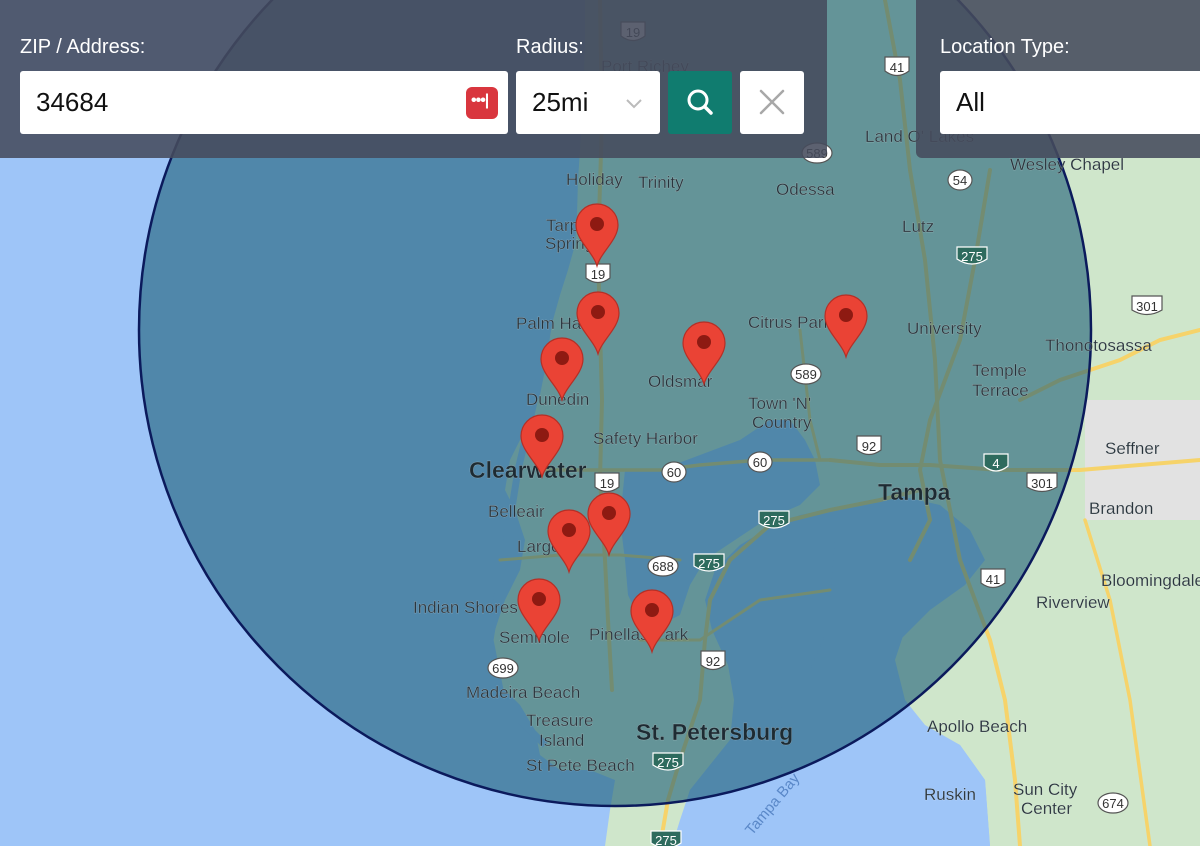  Describe the element at coordinates (779, 403) in the screenshot. I see `place-label: Town 'N'` at that location.